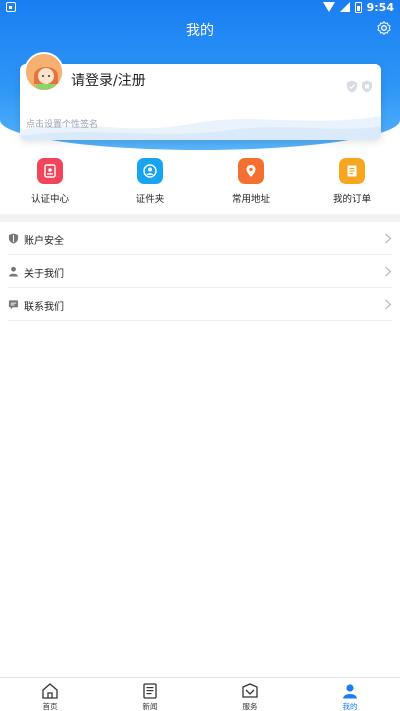  I want to click on quick-action-document-folder: 证件夹, so click(150, 181).